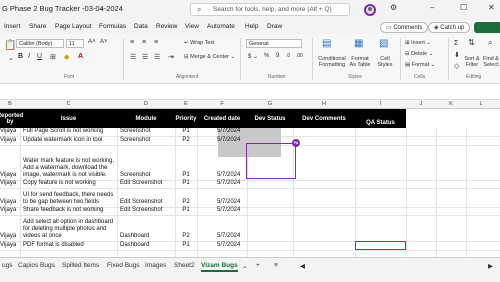 The image size is (500, 282). What do you see at coordinates (10, 104) in the screenshot?
I see `col-header-b: B` at bounding box center [10, 104].